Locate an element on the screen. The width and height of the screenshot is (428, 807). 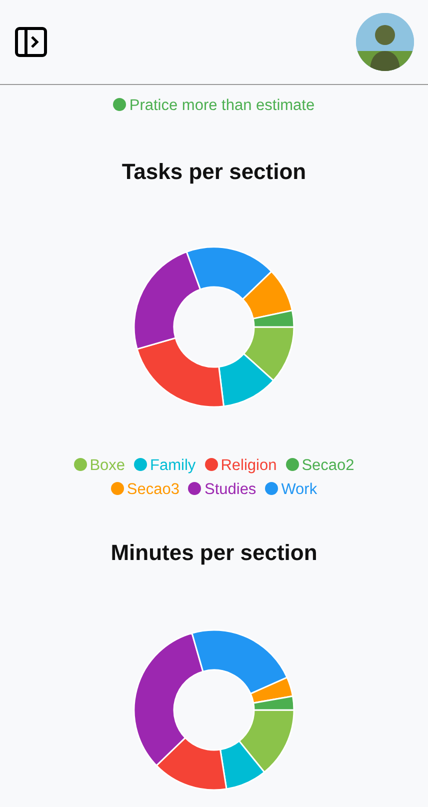
legend-label: Secao3 is located at coordinates (153, 489).